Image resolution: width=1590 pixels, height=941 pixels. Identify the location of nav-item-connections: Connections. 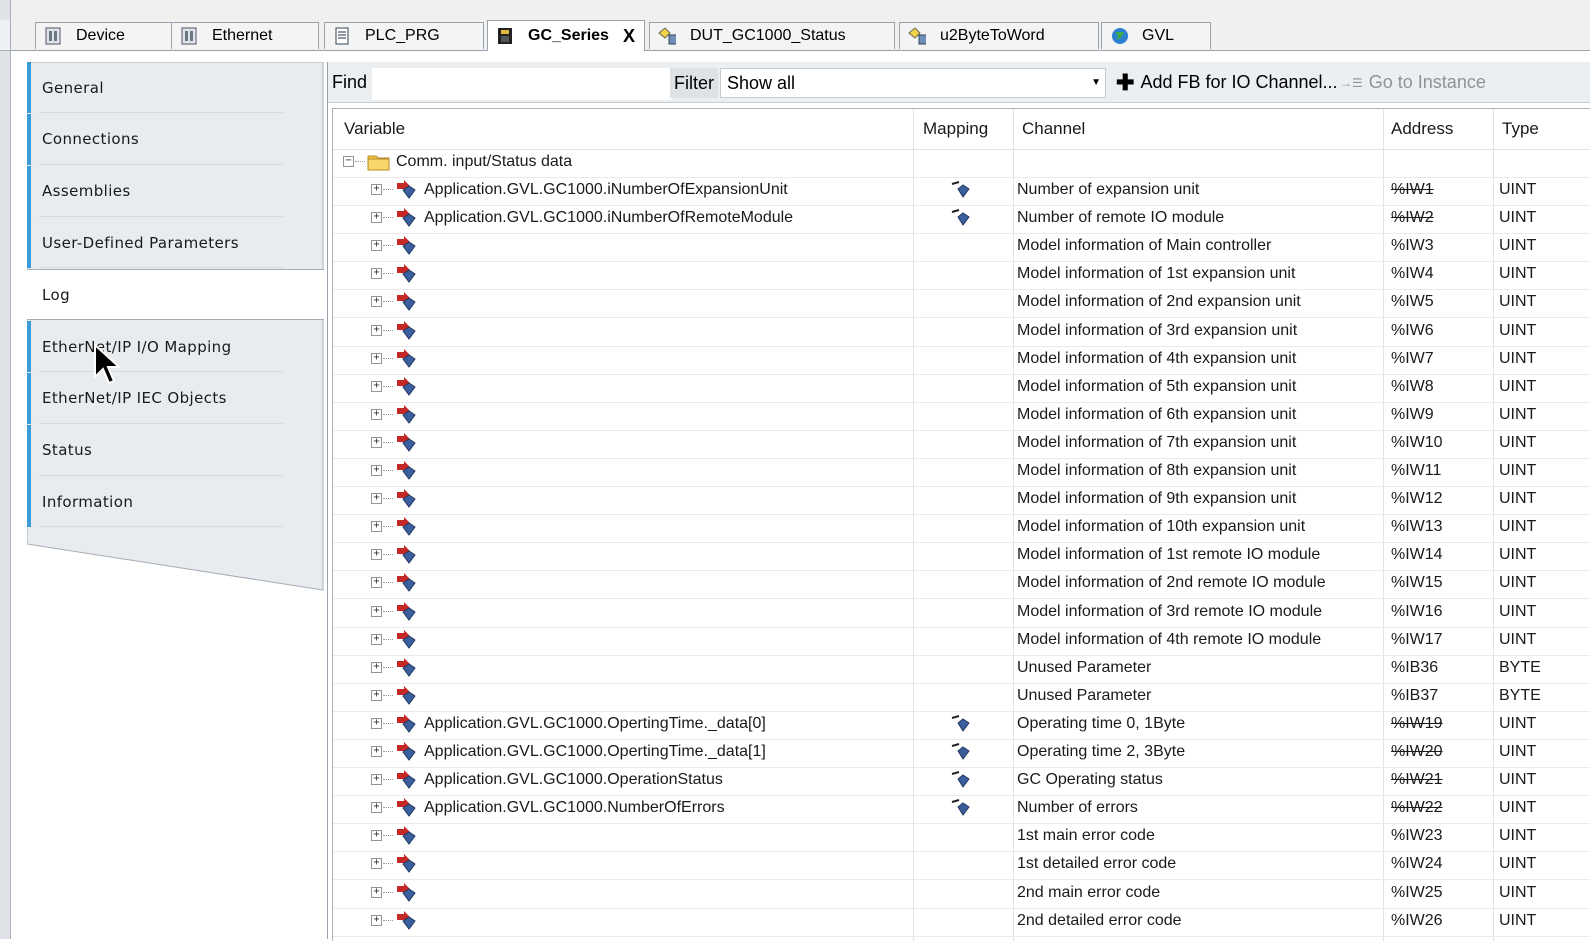
(175, 139).